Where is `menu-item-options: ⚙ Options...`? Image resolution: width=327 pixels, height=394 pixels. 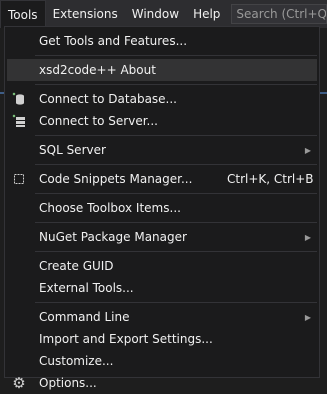 menu-item-options: ⚙ Options... is located at coordinates (162, 383).